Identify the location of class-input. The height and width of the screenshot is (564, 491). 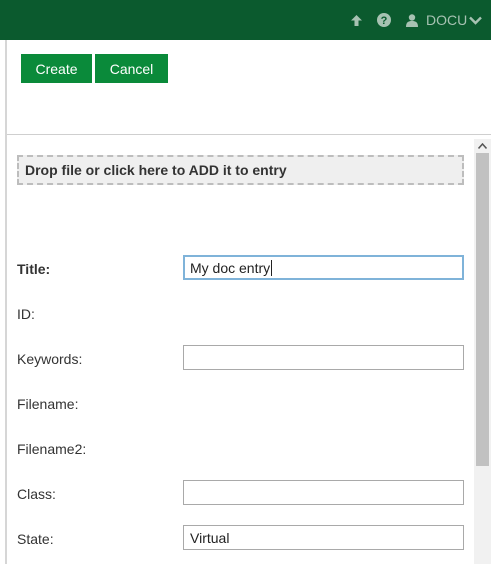
(323, 492).